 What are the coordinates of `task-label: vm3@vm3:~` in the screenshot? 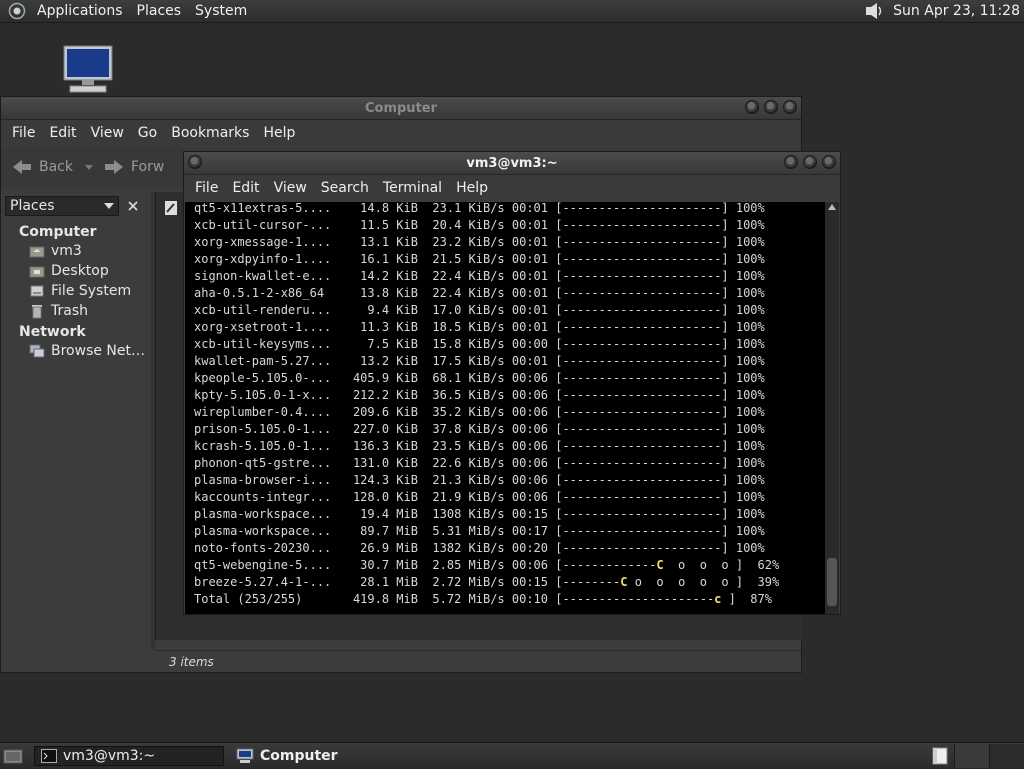 It's located at (109, 756).